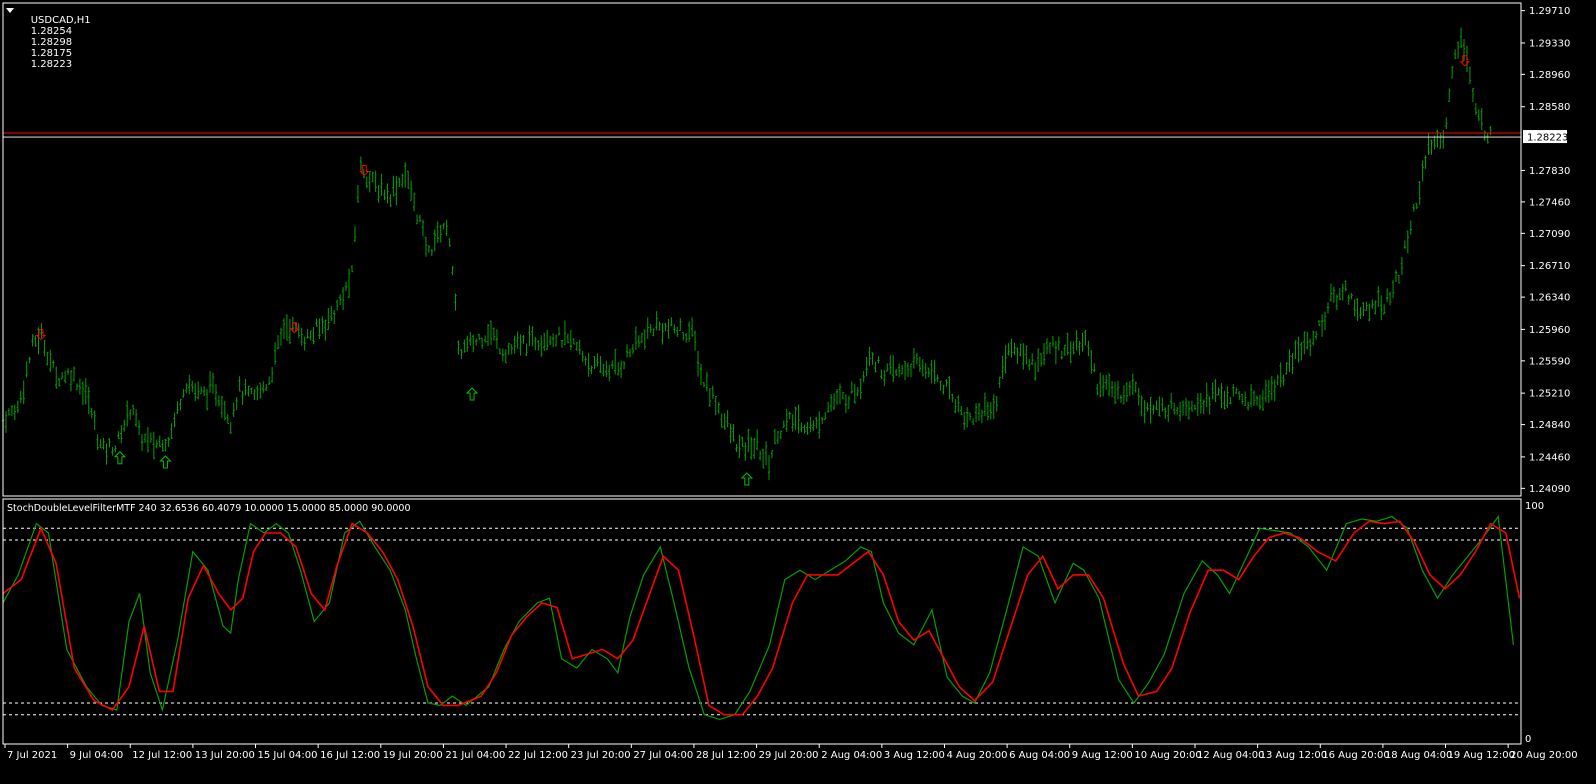 The height and width of the screenshot is (784, 1596). What do you see at coordinates (1549, 425) in the screenshot?
I see `y-tick-label: 1.24840` at bounding box center [1549, 425].